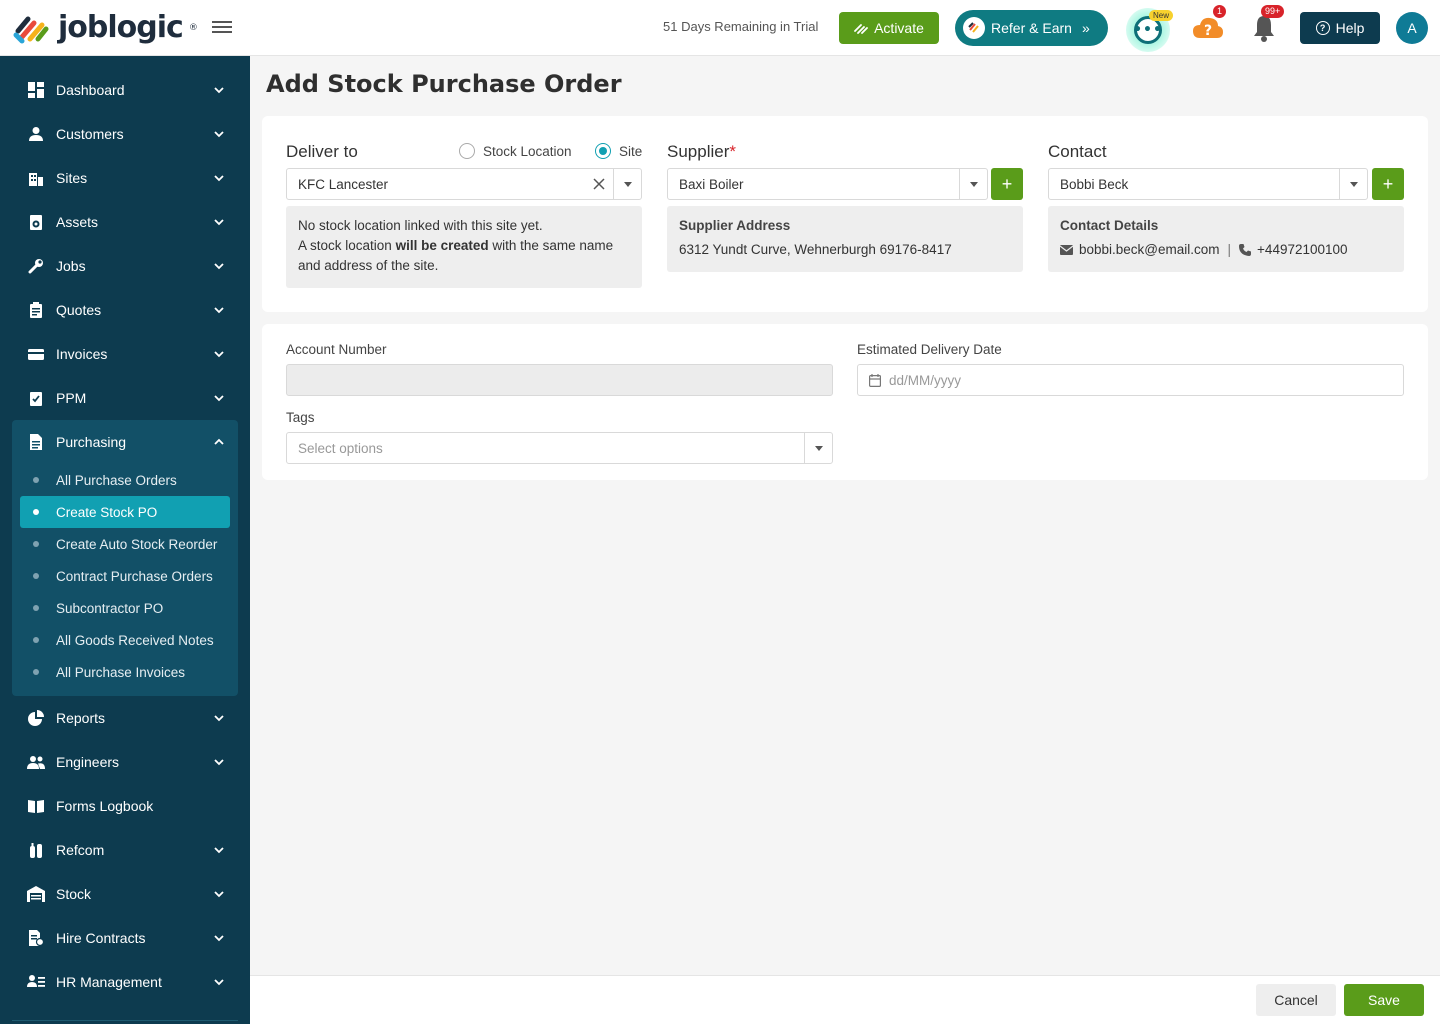  Describe the element at coordinates (875, 380) in the screenshot. I see `calendar-icon` at that location.